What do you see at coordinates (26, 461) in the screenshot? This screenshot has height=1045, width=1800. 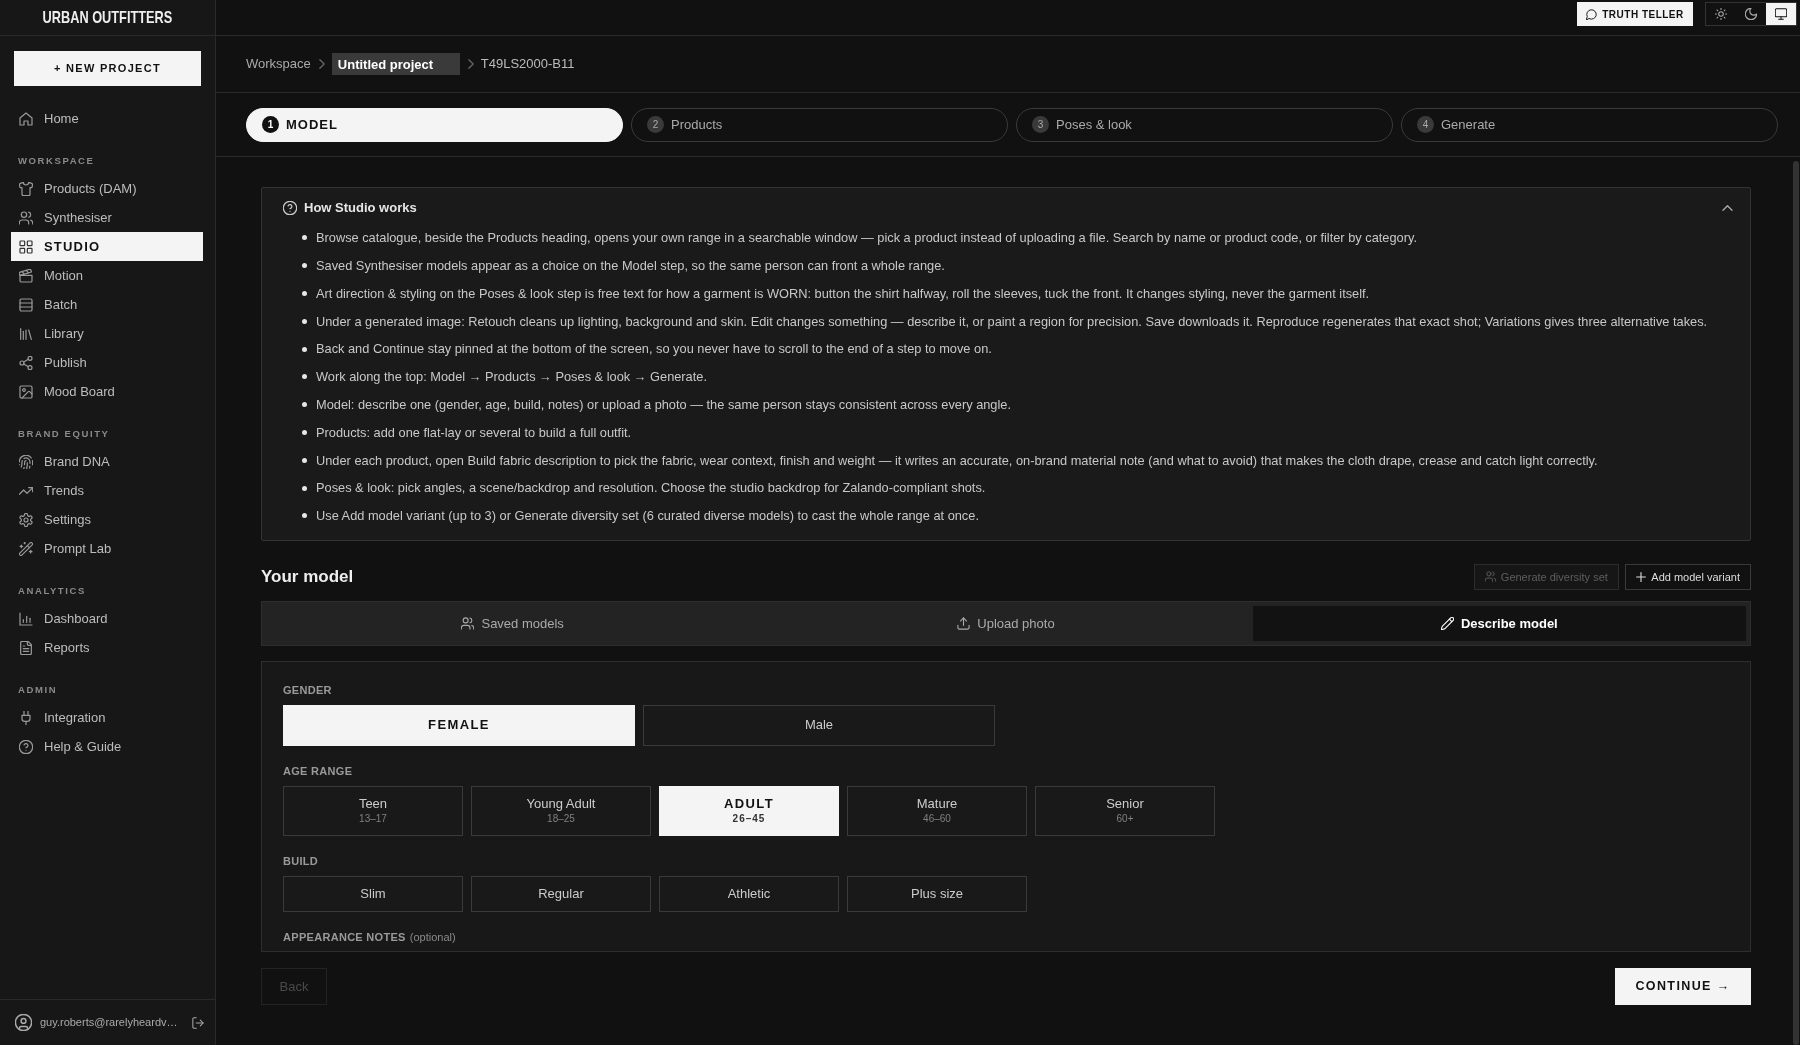 I see `fingerprint-icon` at bounding box center [26, 461].